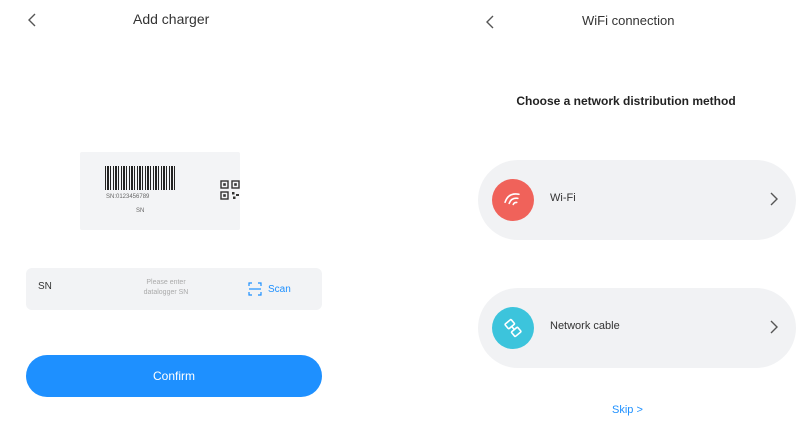  Describe the element at coordinates (563, 198) in the screenshot. I see `option-wifi-label: Wi-Fi` at that location.